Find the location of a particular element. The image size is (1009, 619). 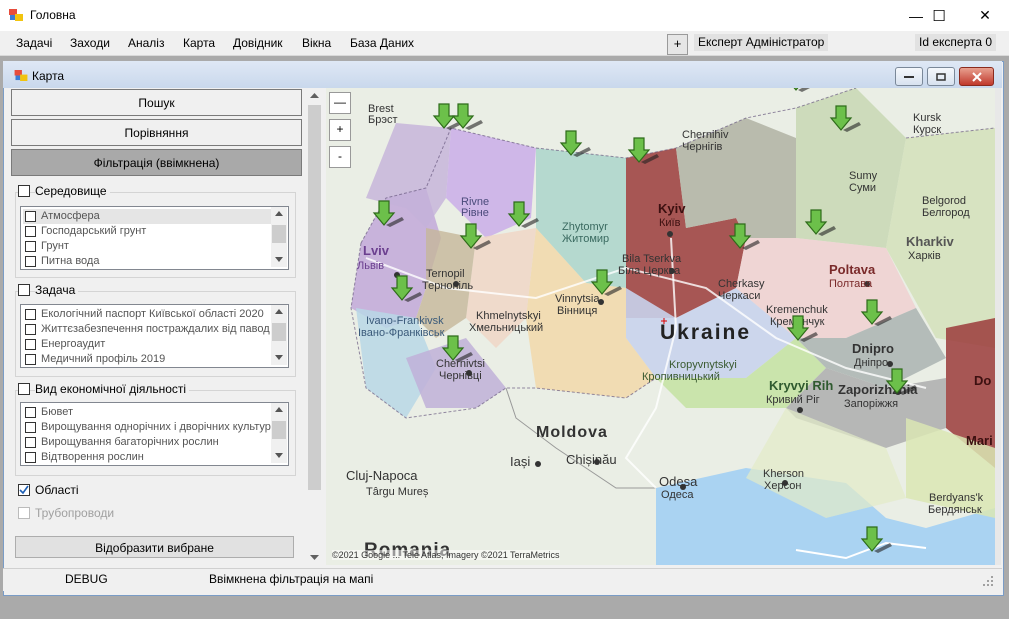

menu-windows: Вікна is located at coordinates (316, 43).